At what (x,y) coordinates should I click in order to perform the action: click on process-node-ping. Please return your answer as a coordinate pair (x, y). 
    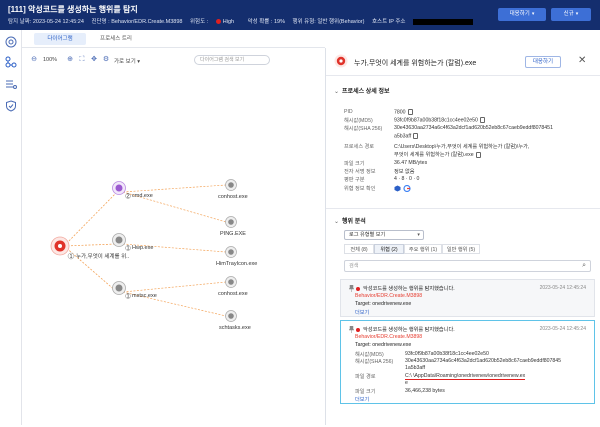
    Looking at the image, I should click on (231, 222).